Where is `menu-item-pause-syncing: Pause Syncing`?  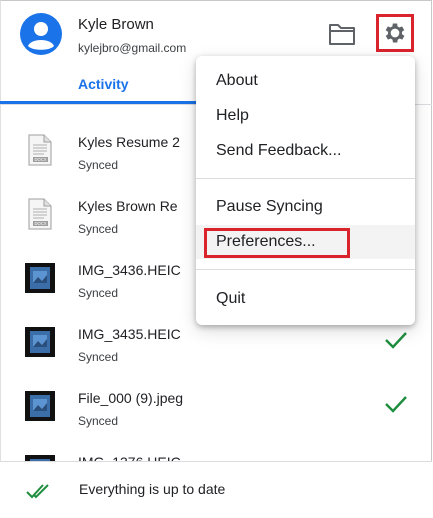 menu-item-pause-syncing: Pause Syncing is located at coordinates (305, 207).